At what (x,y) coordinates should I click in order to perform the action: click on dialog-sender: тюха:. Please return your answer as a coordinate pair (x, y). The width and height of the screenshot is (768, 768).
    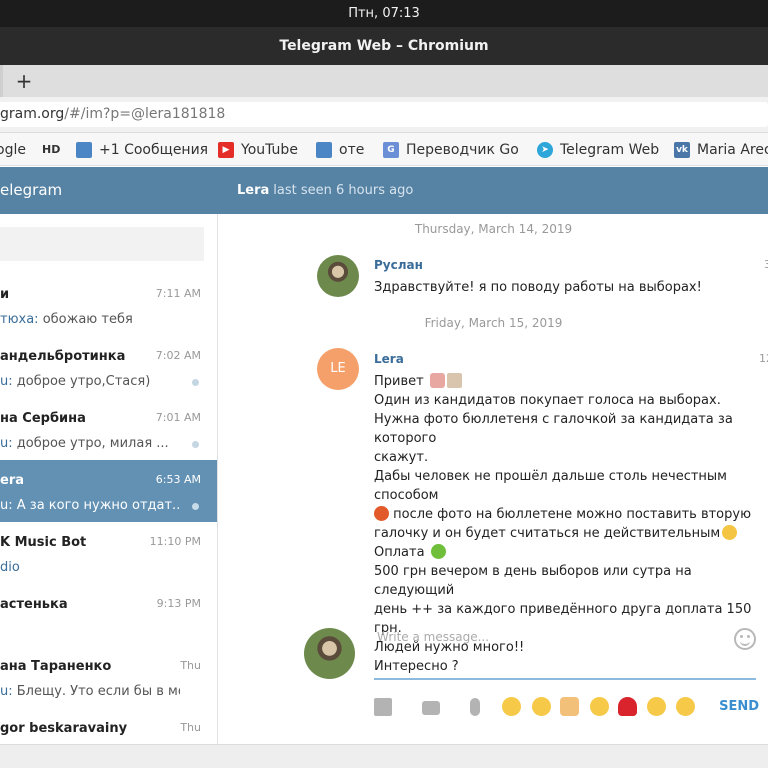
    Looking at the image, I should click on (19, 319).